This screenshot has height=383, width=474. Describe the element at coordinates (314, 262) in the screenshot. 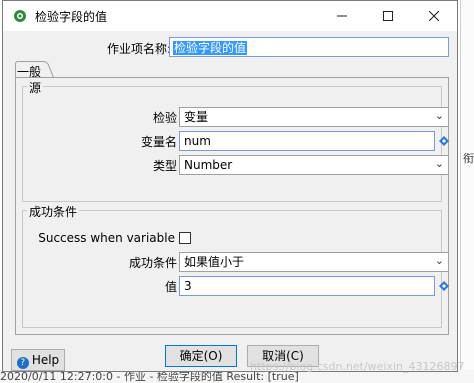

I see `success-condition-select: 如果值小于 ⌄` at that location.